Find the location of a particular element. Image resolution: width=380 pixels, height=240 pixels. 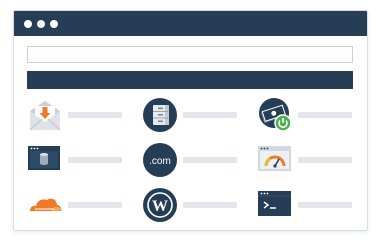

tile-email is located at coordinates (77, 116).